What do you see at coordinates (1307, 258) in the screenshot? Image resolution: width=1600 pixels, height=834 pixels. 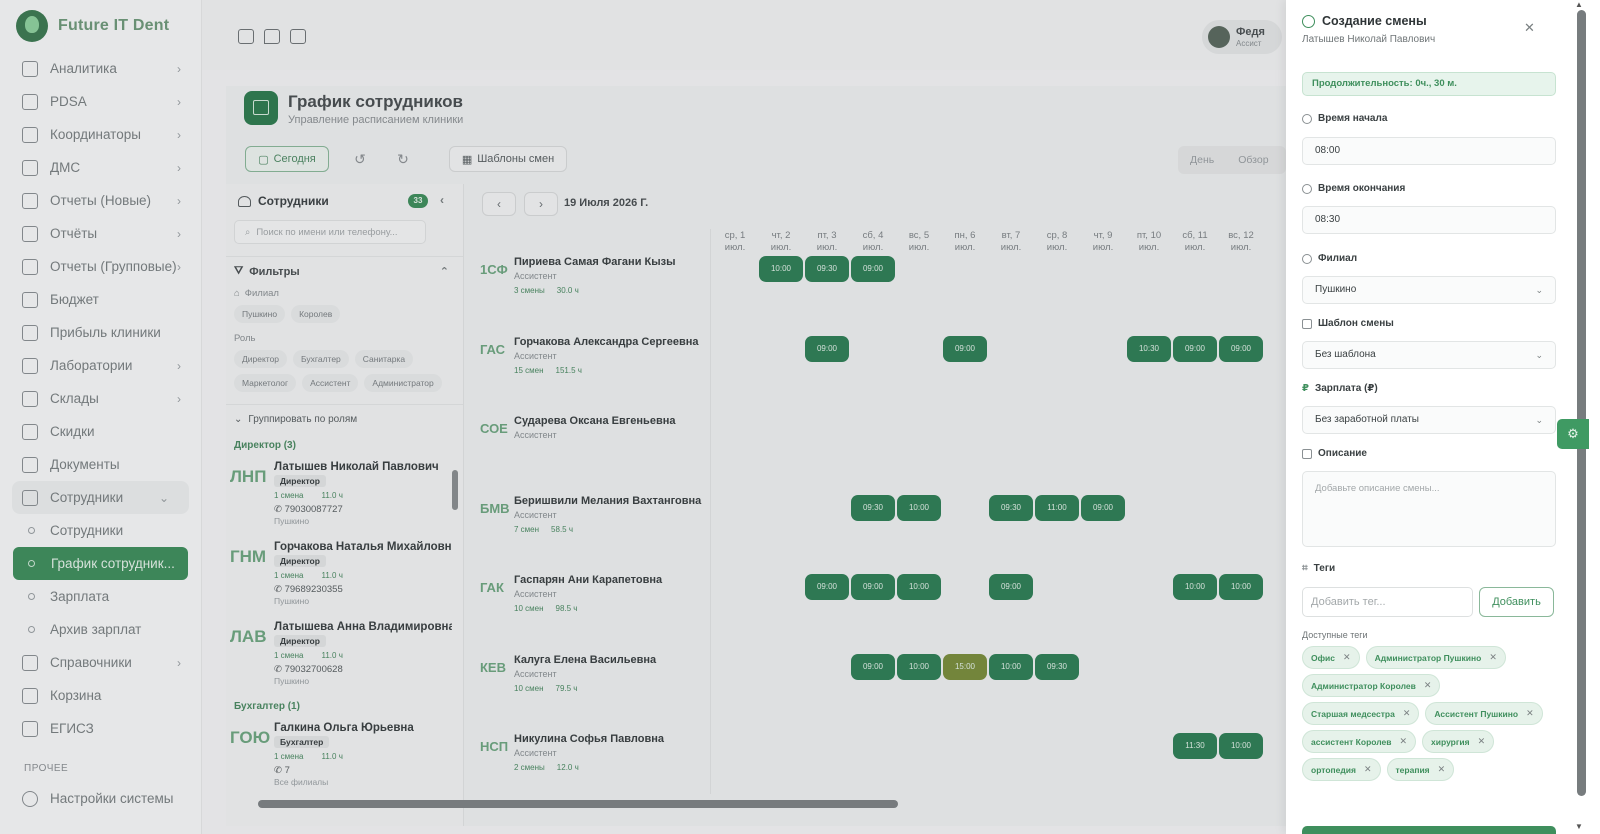 I see `map-pin-icon` at bounding box center [1307, 258].